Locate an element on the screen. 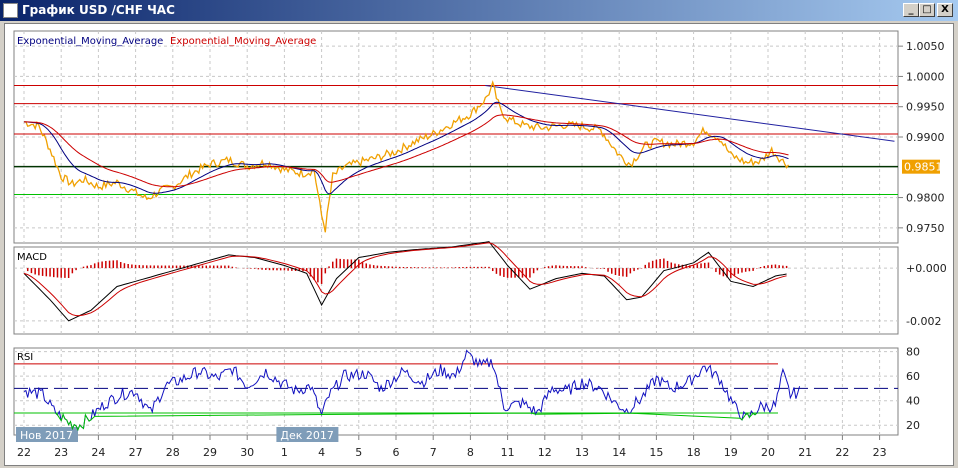  time-axis-label: 11 is located at coordinates (508, 452).